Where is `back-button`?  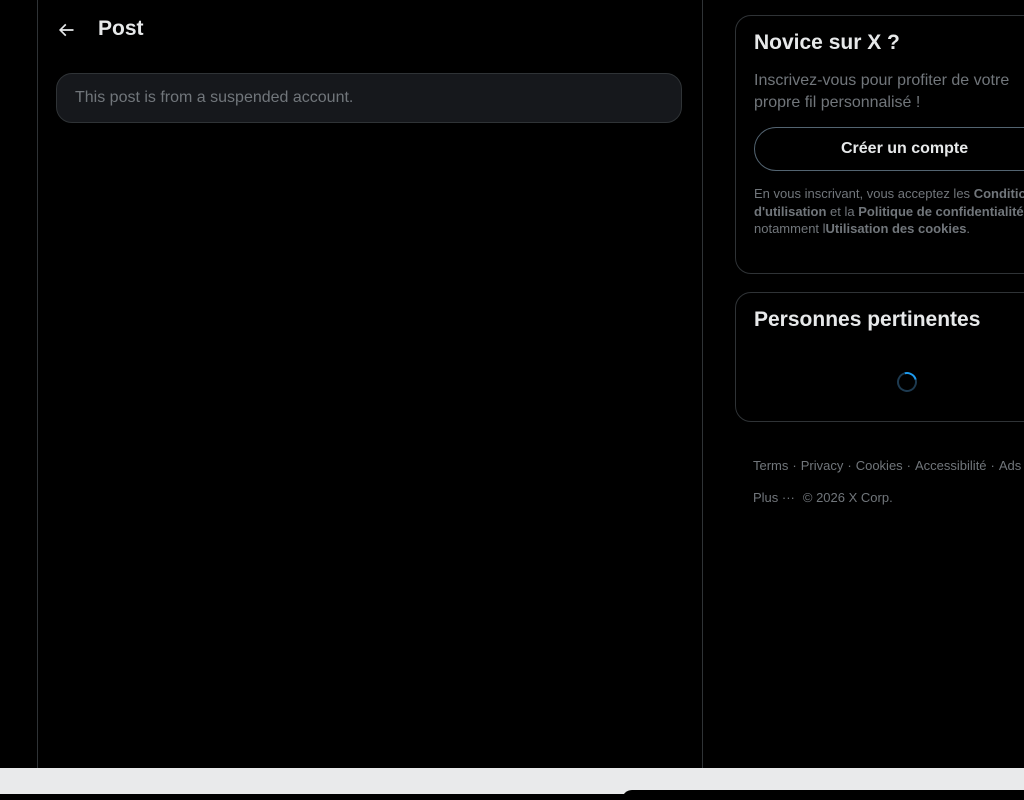 back-button is located at coordinates (66, 30).